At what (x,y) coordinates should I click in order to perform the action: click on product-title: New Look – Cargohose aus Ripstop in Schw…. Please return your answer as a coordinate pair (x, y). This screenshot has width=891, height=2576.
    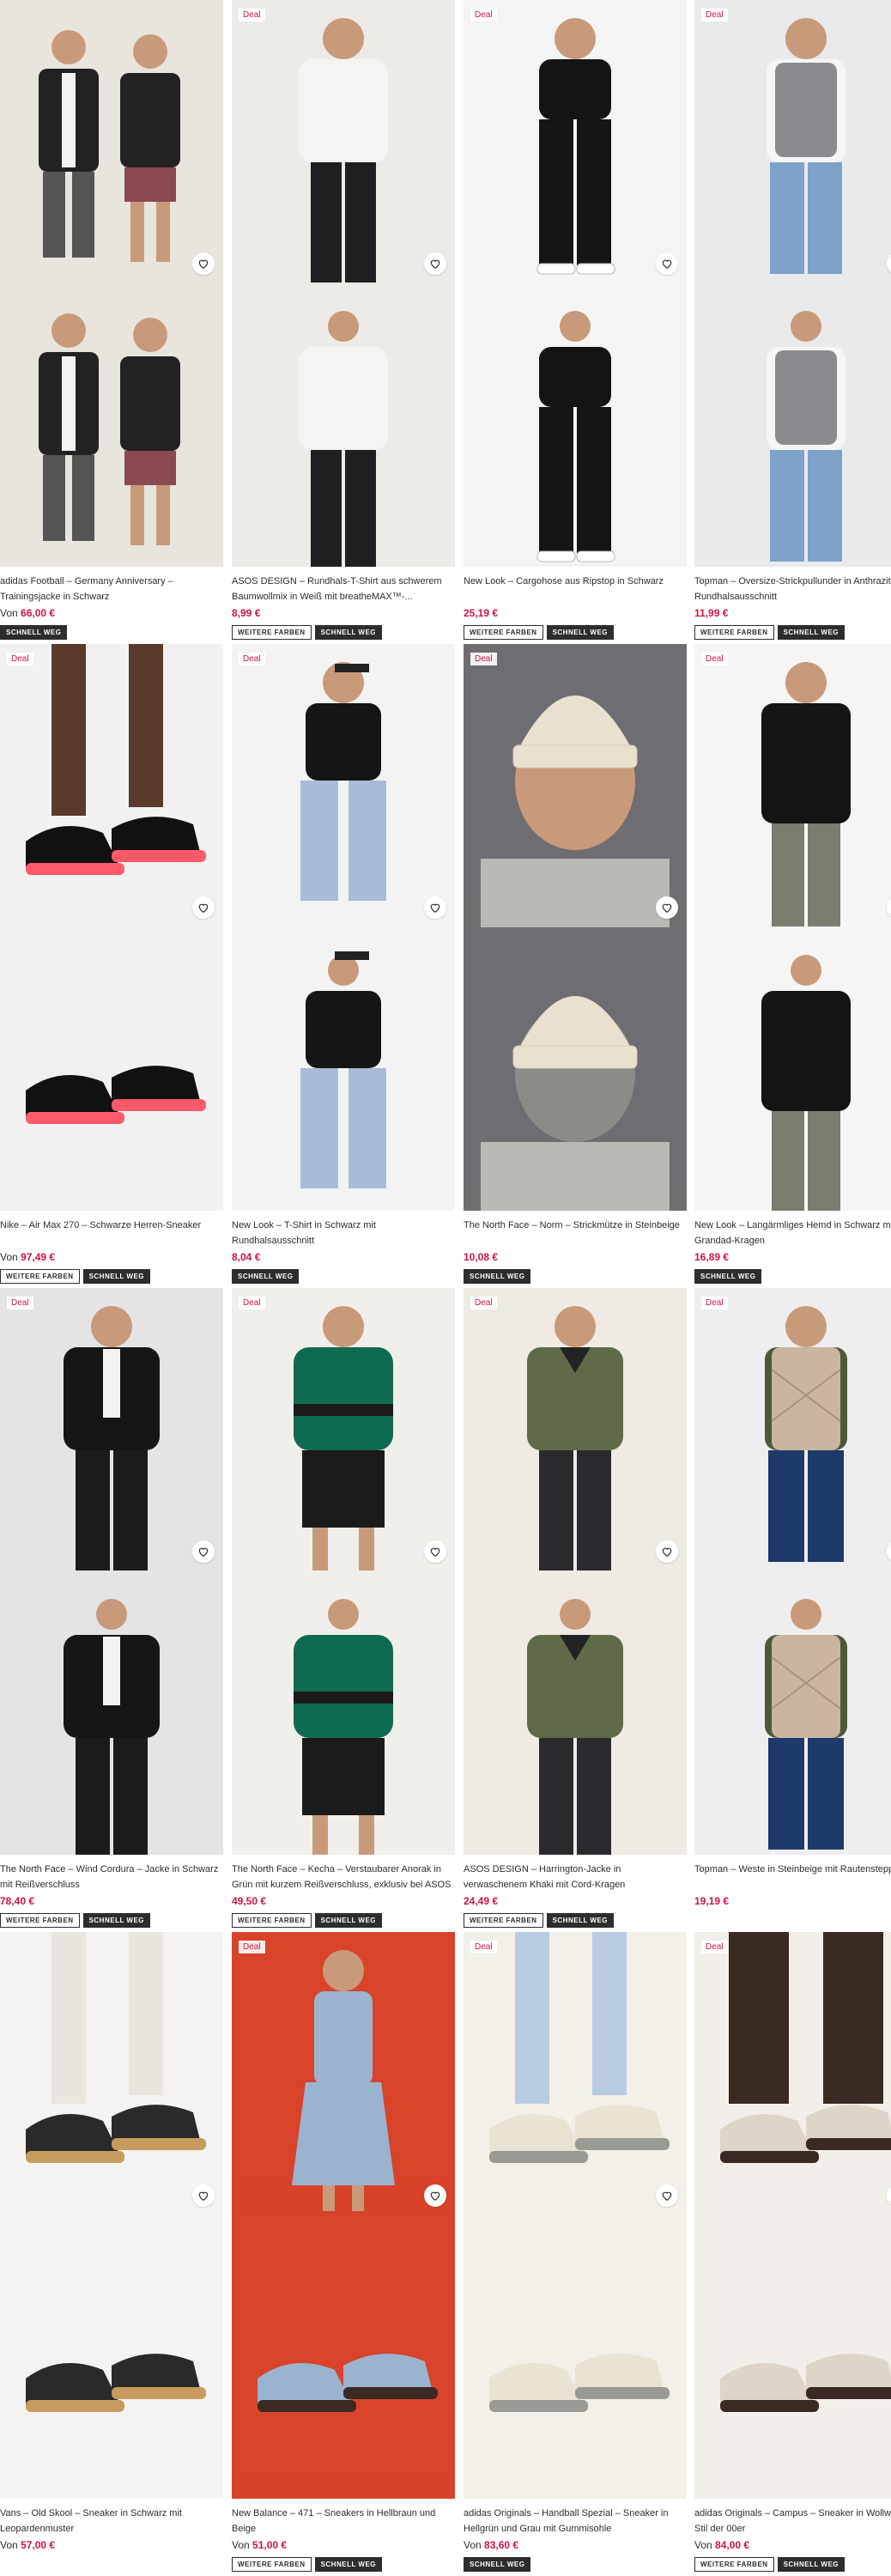
    Looking at the image, I should click on (575, 589).